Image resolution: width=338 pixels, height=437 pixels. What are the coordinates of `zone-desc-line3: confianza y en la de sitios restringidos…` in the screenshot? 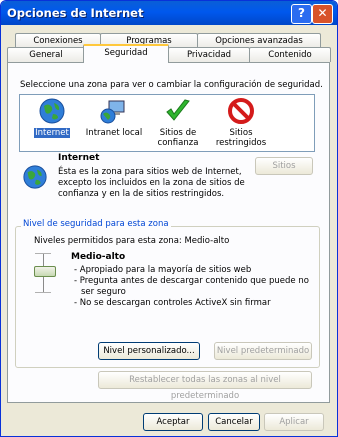 It's located at (141, 194).